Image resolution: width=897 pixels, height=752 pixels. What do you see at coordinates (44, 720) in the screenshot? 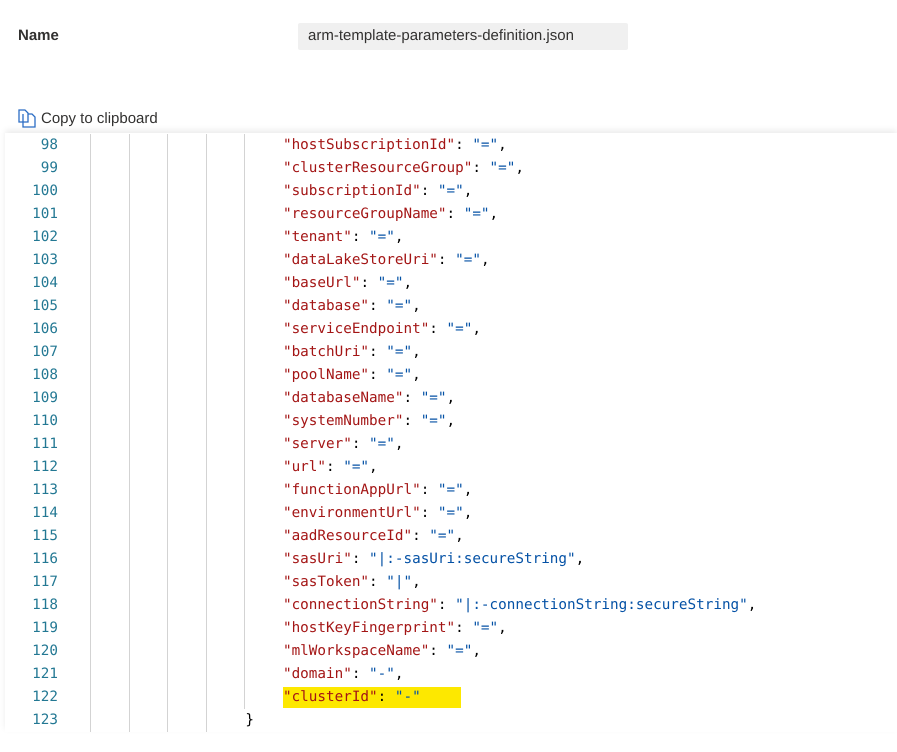
I see `line-number: 123` at bounding box center [44, 720].